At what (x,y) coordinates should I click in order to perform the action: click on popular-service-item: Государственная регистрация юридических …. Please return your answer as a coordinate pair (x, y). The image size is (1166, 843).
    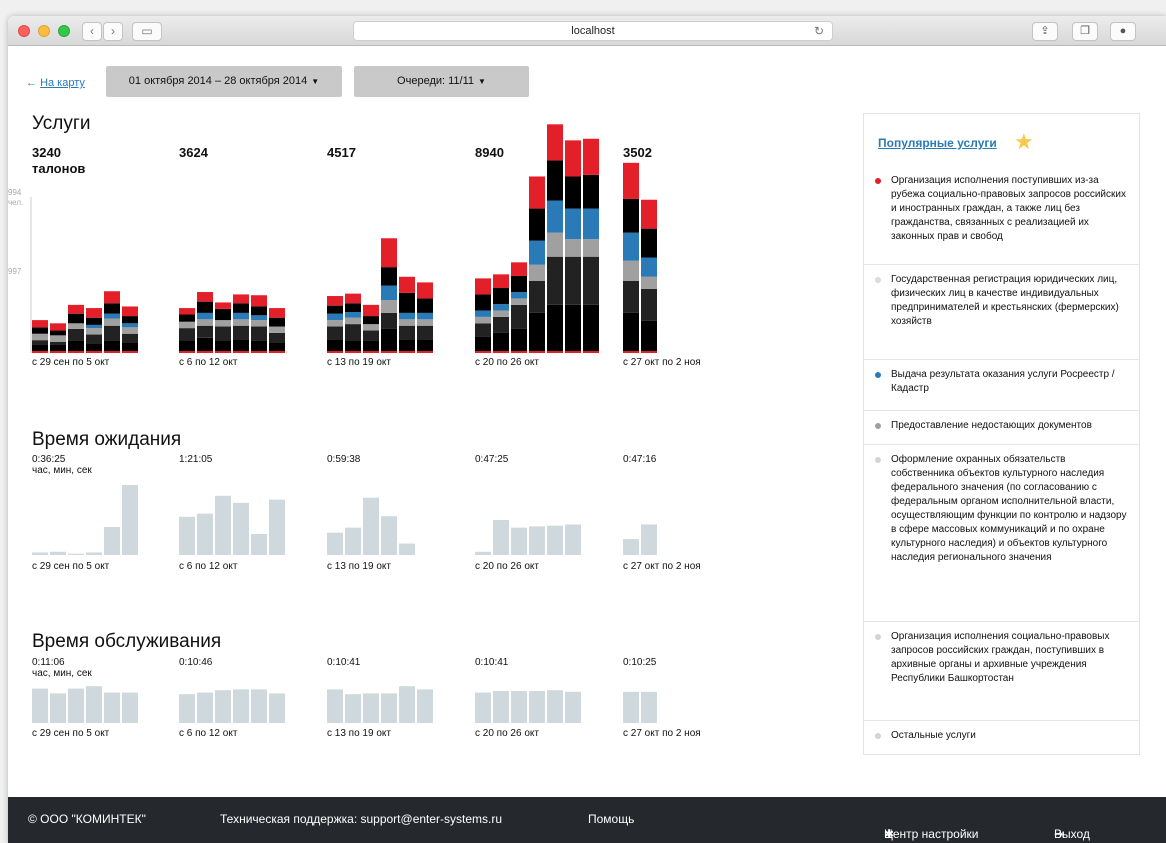
    Looking at the image, I should click on (1001, 300).